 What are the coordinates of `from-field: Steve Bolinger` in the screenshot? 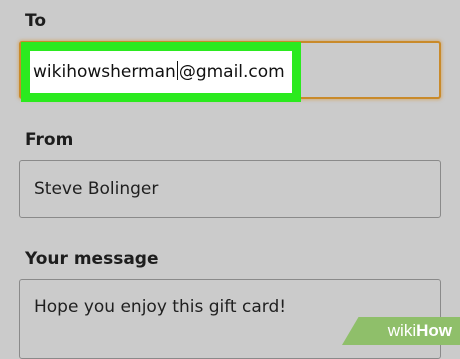 It's located at (230, 189).